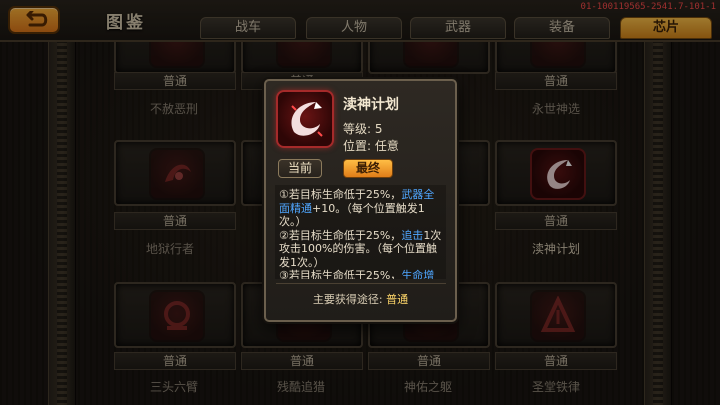 The width and height of the screenshot is (720, 405). What do you see at coordinates (359, 129) in the screenshot?
I see `level-label: 等级:` at bounding box center [359, 129].